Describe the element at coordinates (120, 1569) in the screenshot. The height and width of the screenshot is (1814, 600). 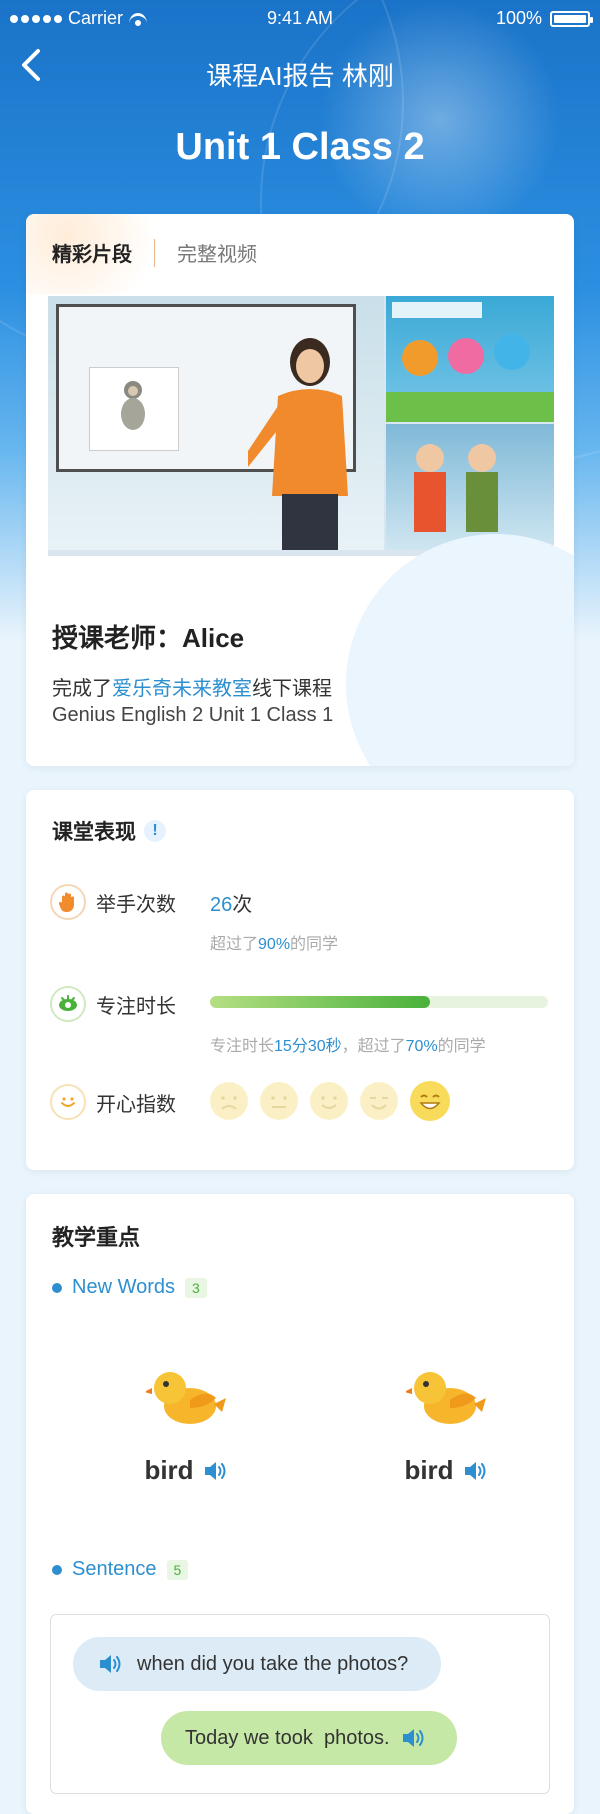
I see `sentence-header: Sentence 5` at that location.